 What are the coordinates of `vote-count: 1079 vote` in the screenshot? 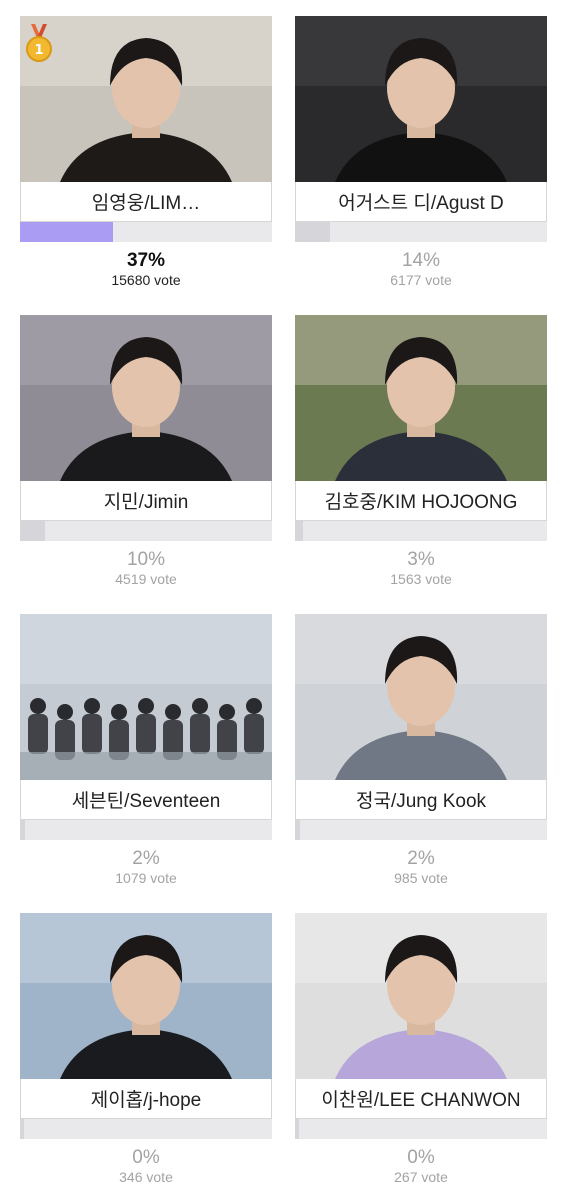 It's located at (146, 878).